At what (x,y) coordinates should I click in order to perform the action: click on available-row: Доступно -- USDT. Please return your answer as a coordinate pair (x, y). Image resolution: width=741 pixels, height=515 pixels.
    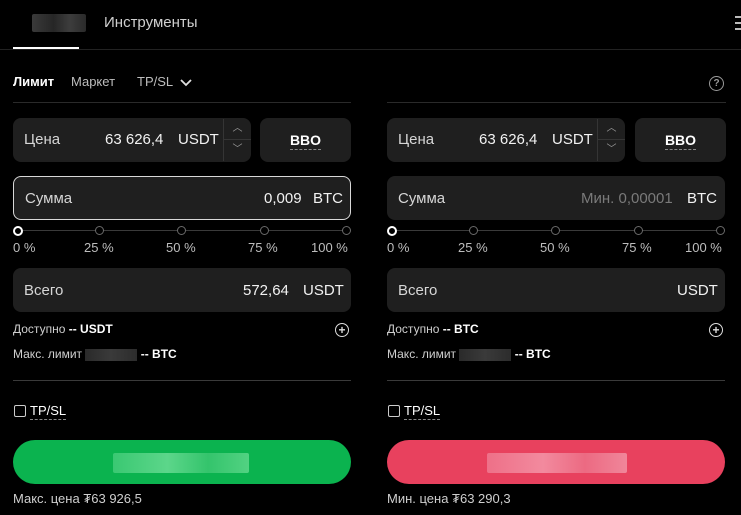
    Looking at the image, I should click on (63, 329).